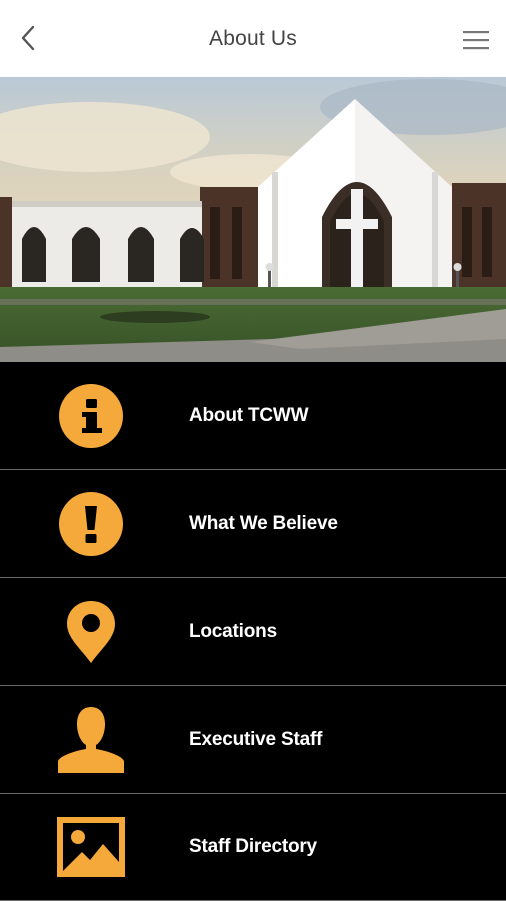 This screenshot has width=506, height=901. I want to click on menu-item-what-we-believe: What We Believe, so click(253, 524).